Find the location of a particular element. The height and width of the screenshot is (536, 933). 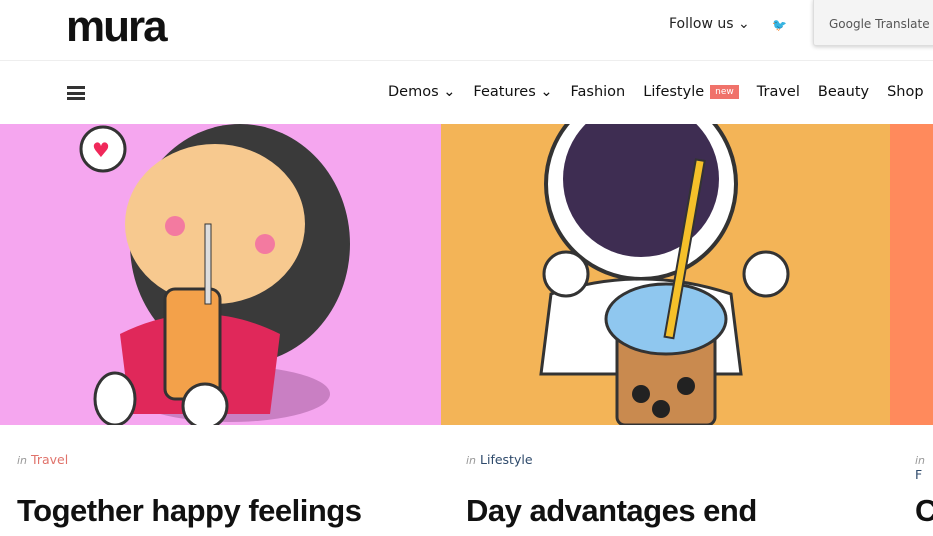

post-card: in F C is located at coordinates (911, 330).